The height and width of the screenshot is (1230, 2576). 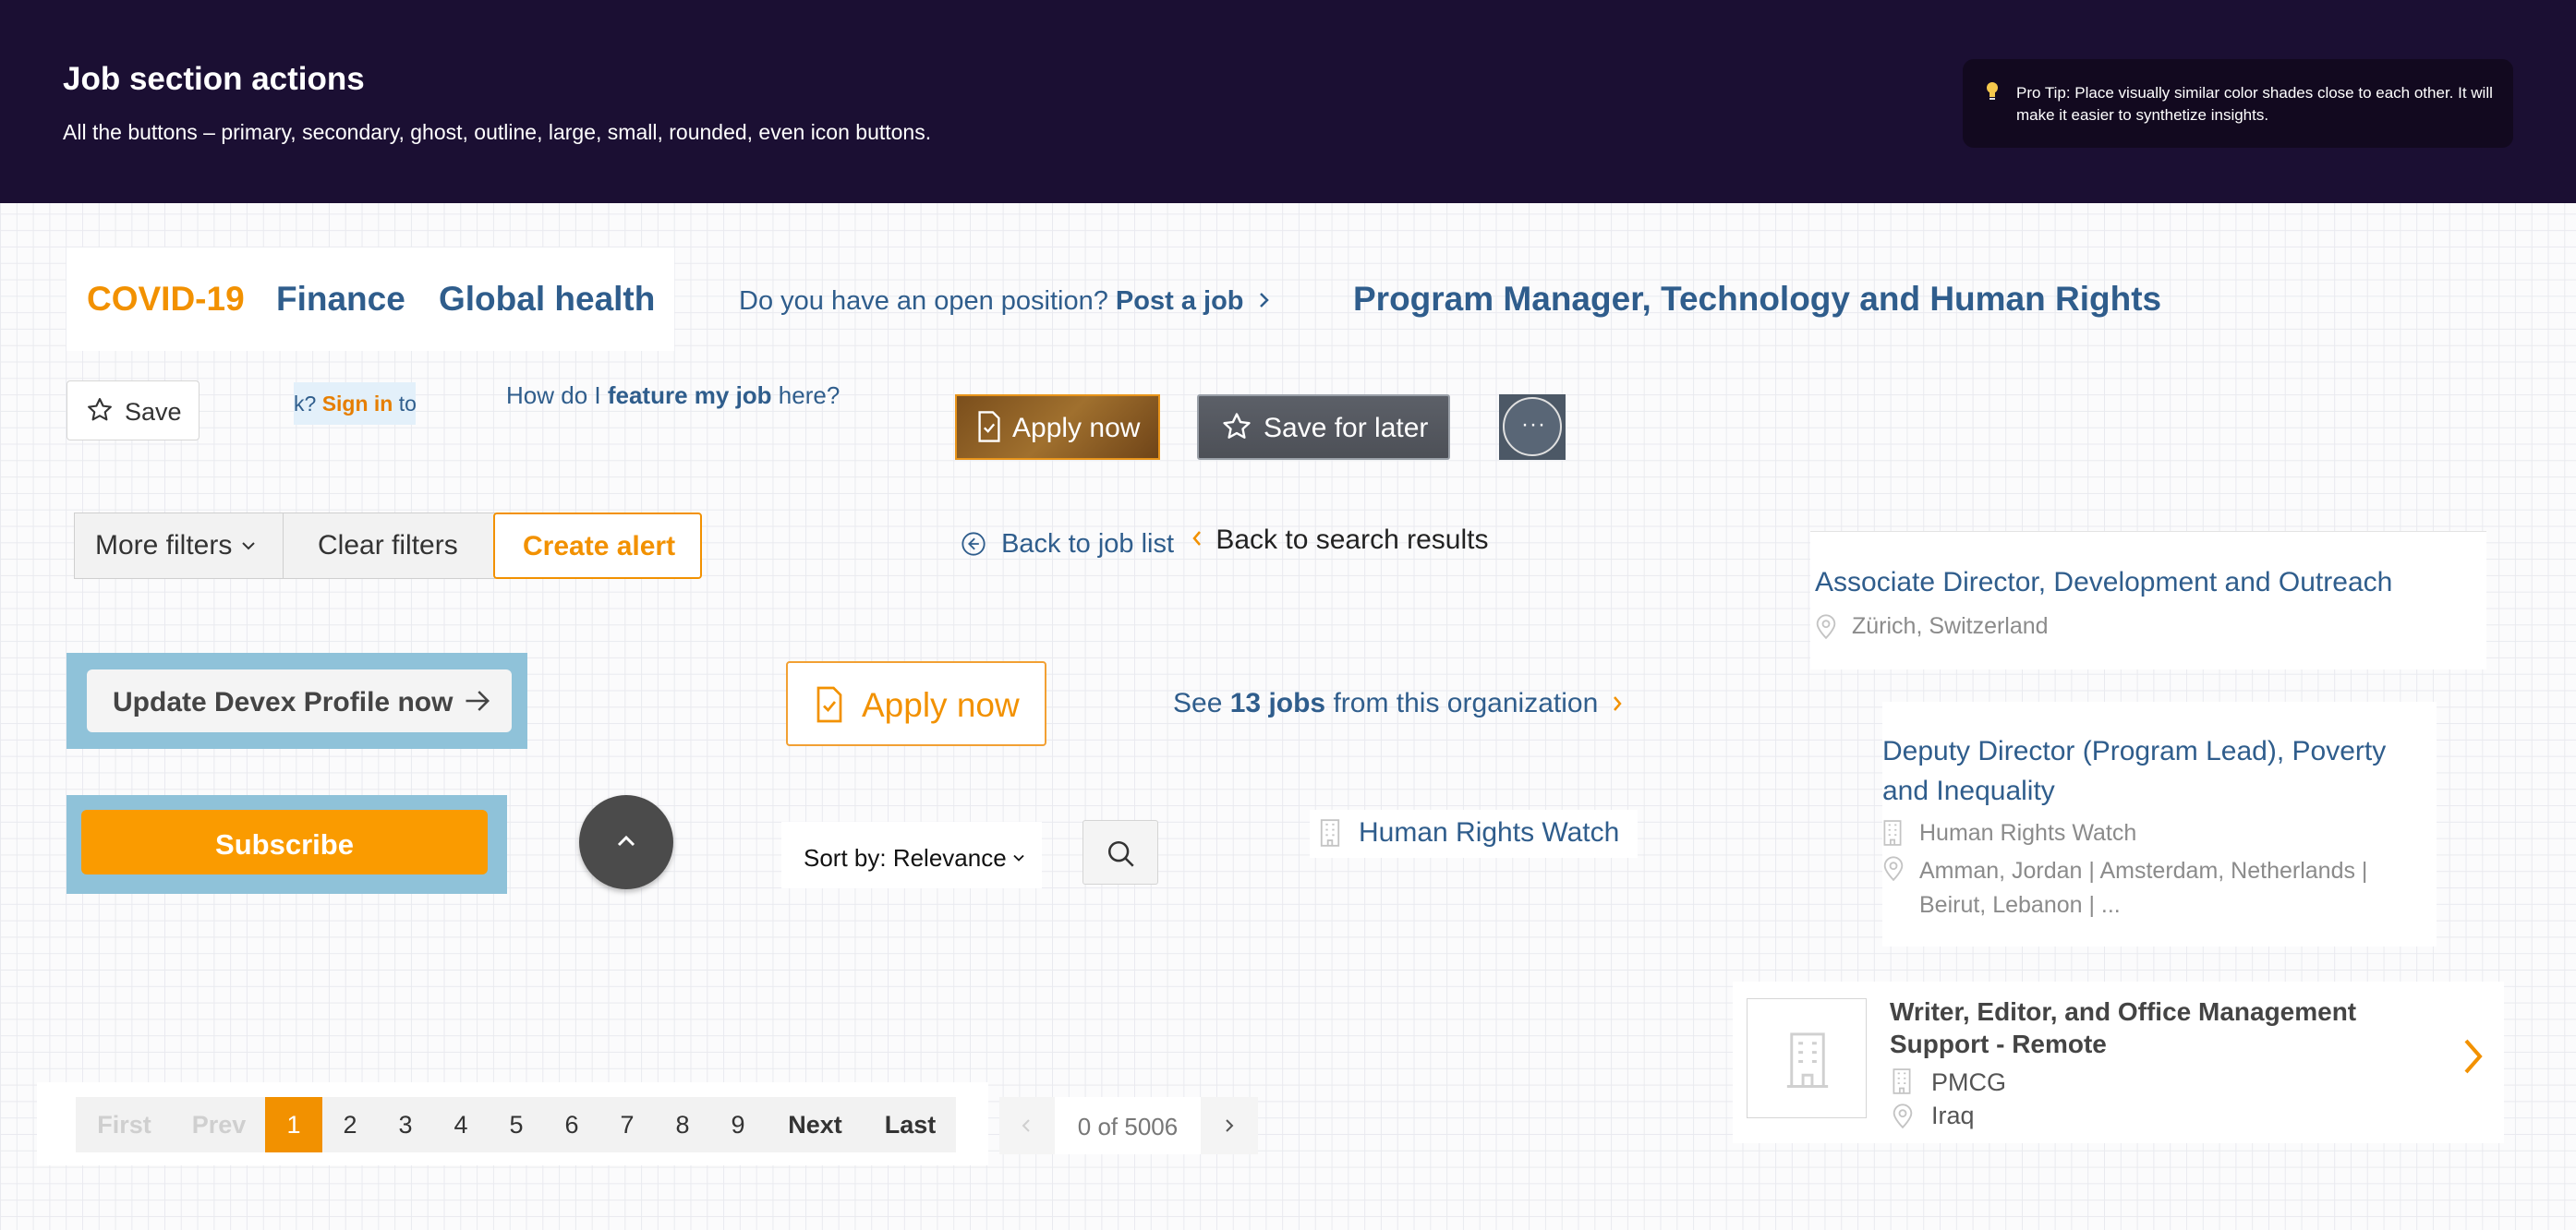 I want to click on sort-dropdown: Sort by: Relevance, so click(x=911, y=855).